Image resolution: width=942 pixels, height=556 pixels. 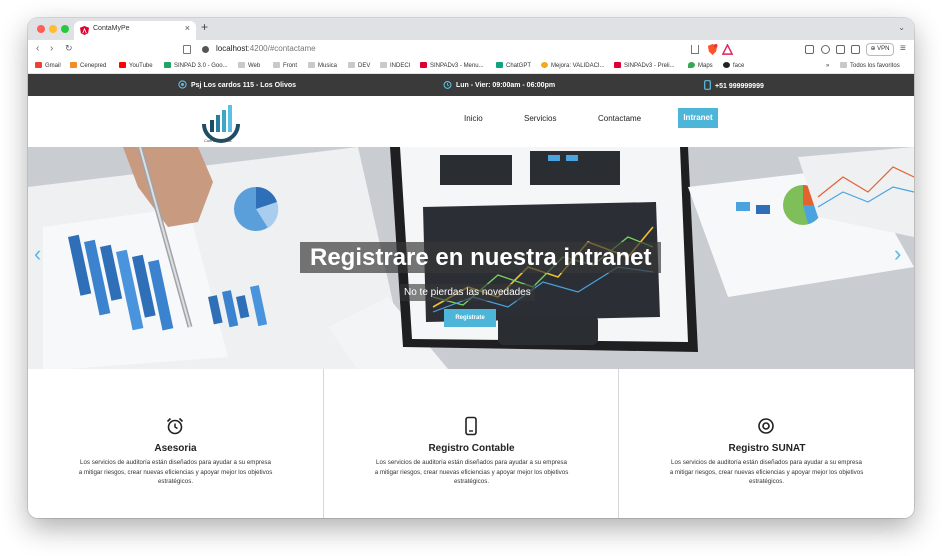 I want to click on carousel-prev-arrow-icon: ‹, so click(x=37, y=254).